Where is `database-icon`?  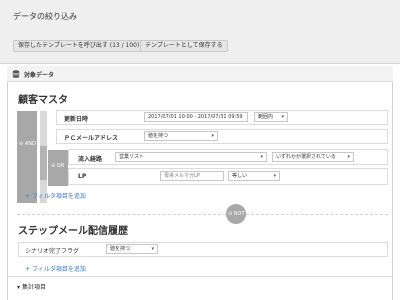 database-icon is located at coordinates (16, 75).